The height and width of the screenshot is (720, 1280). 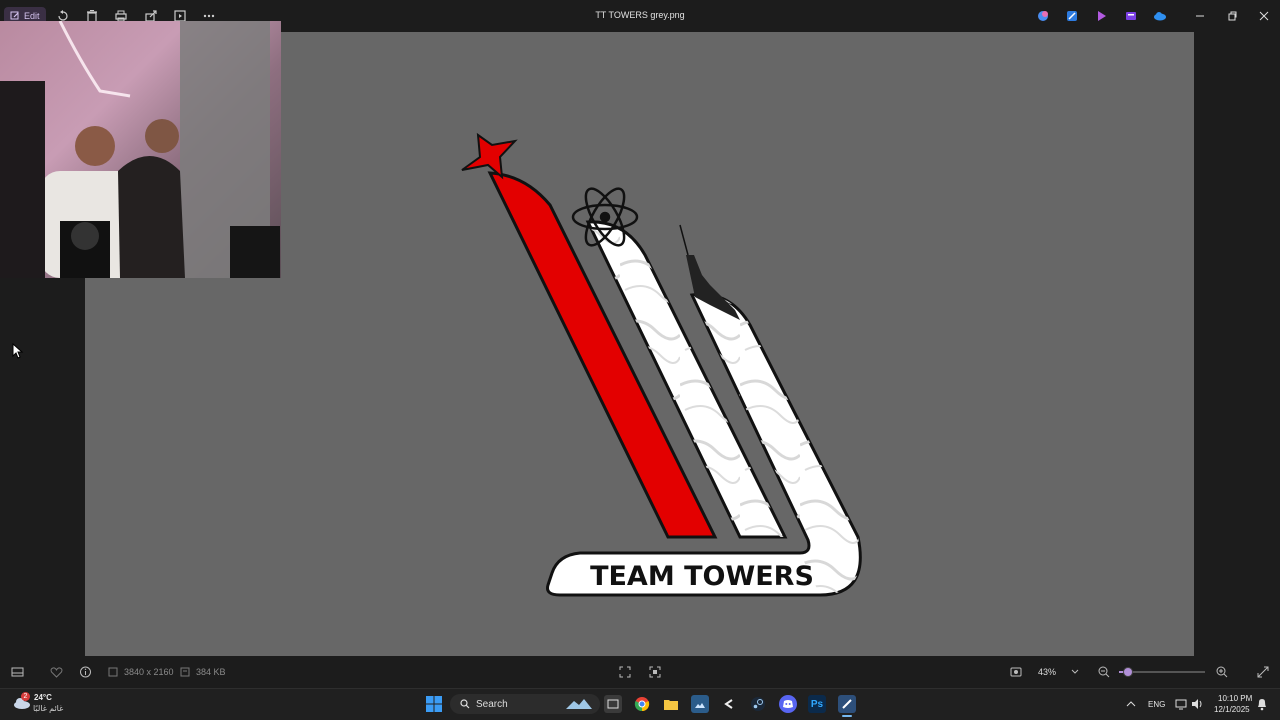 What do you see at coordinates (42, 467) in the screenshot?
I see `left-margin` at bounding box center [42, 467].